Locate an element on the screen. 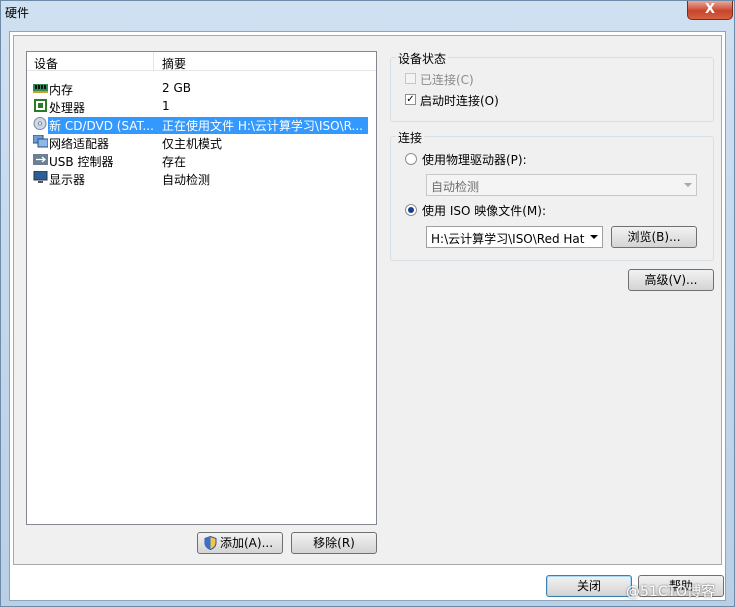 The image size is (735, 607). list-item-display: 显示器 自动检测 is located at coordinates (201, 178).